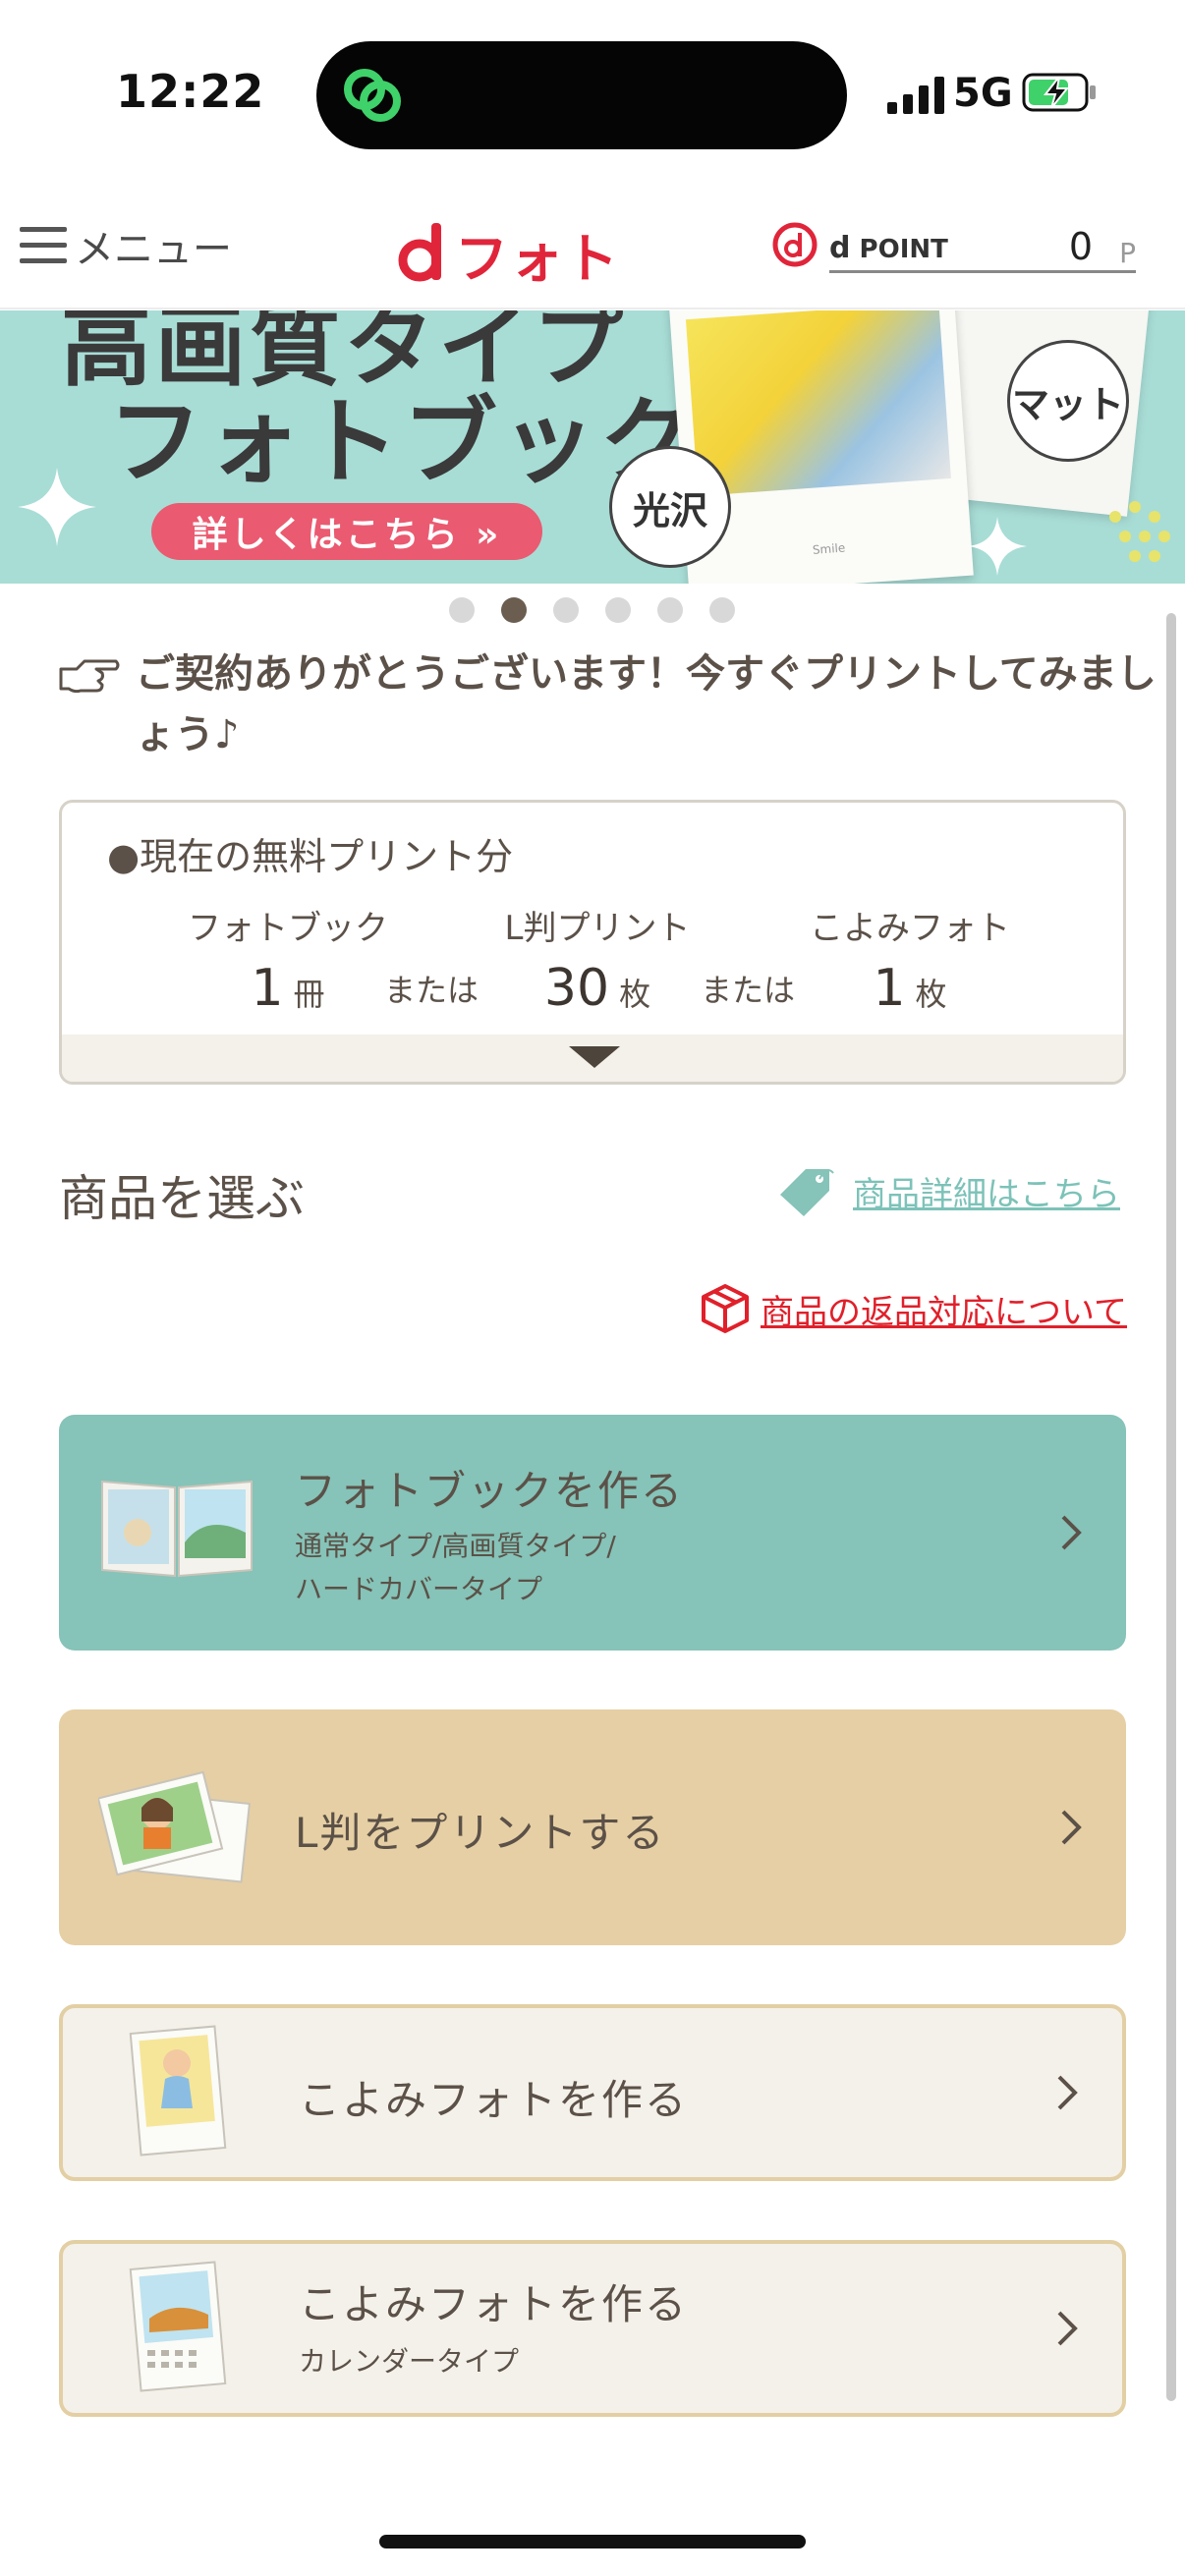 The height and width of the screenshot is (2576, 1185). What do you see at coordinates (1127, 253) in the screenshot?
I see `dpoint-unit: P` at bounding box center [1127, 253].